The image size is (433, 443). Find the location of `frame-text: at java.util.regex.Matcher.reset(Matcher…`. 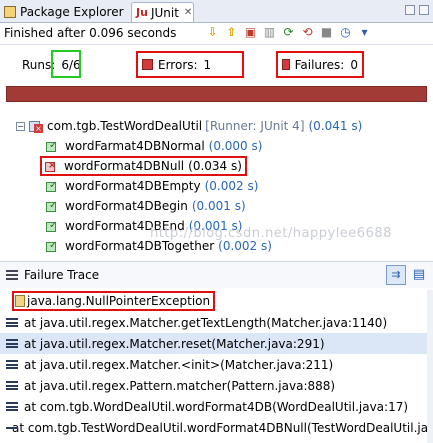

frame-text: at java.util.regex.Matcher.reset(Matcher… is located at coordinates (174, 343).